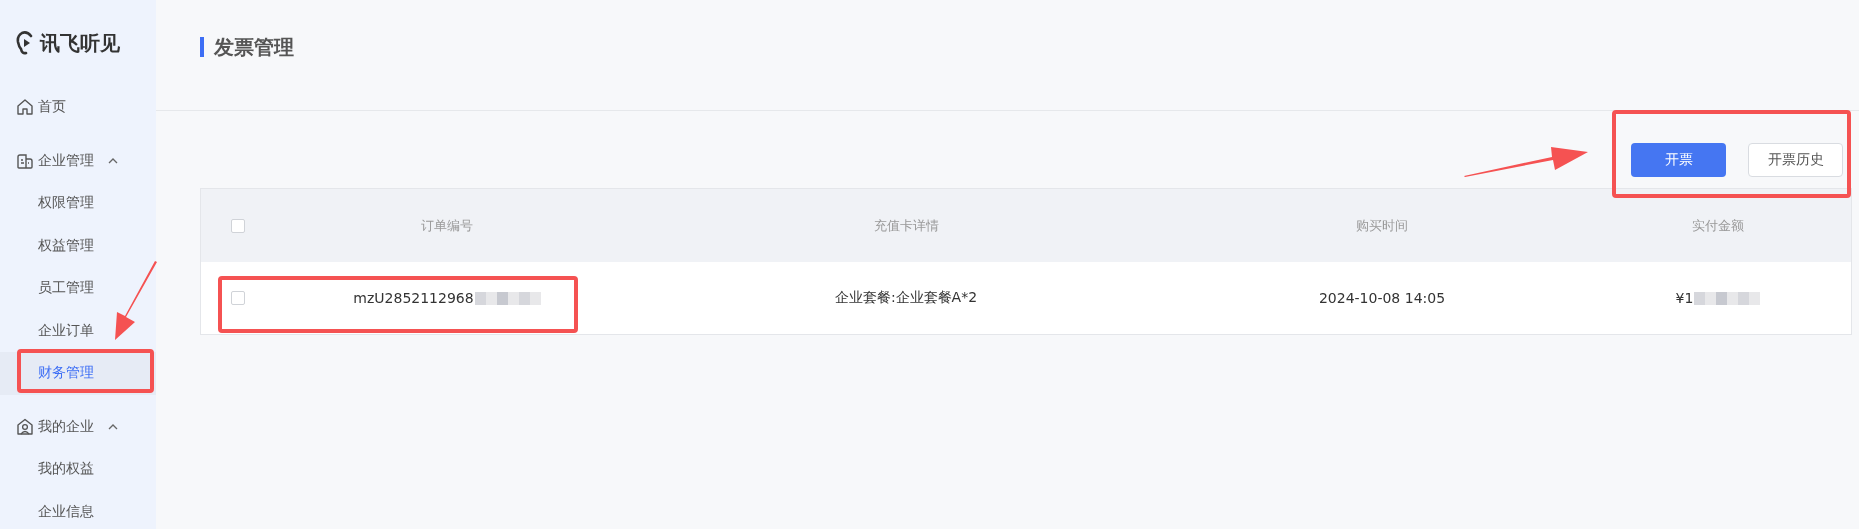 The height and width of the screenshot is (529, 1859). What do you see at coordinates (78, 245) in the screenshot?
I see `sidebar-item: 权益管理` at bounding box center [78, 245].